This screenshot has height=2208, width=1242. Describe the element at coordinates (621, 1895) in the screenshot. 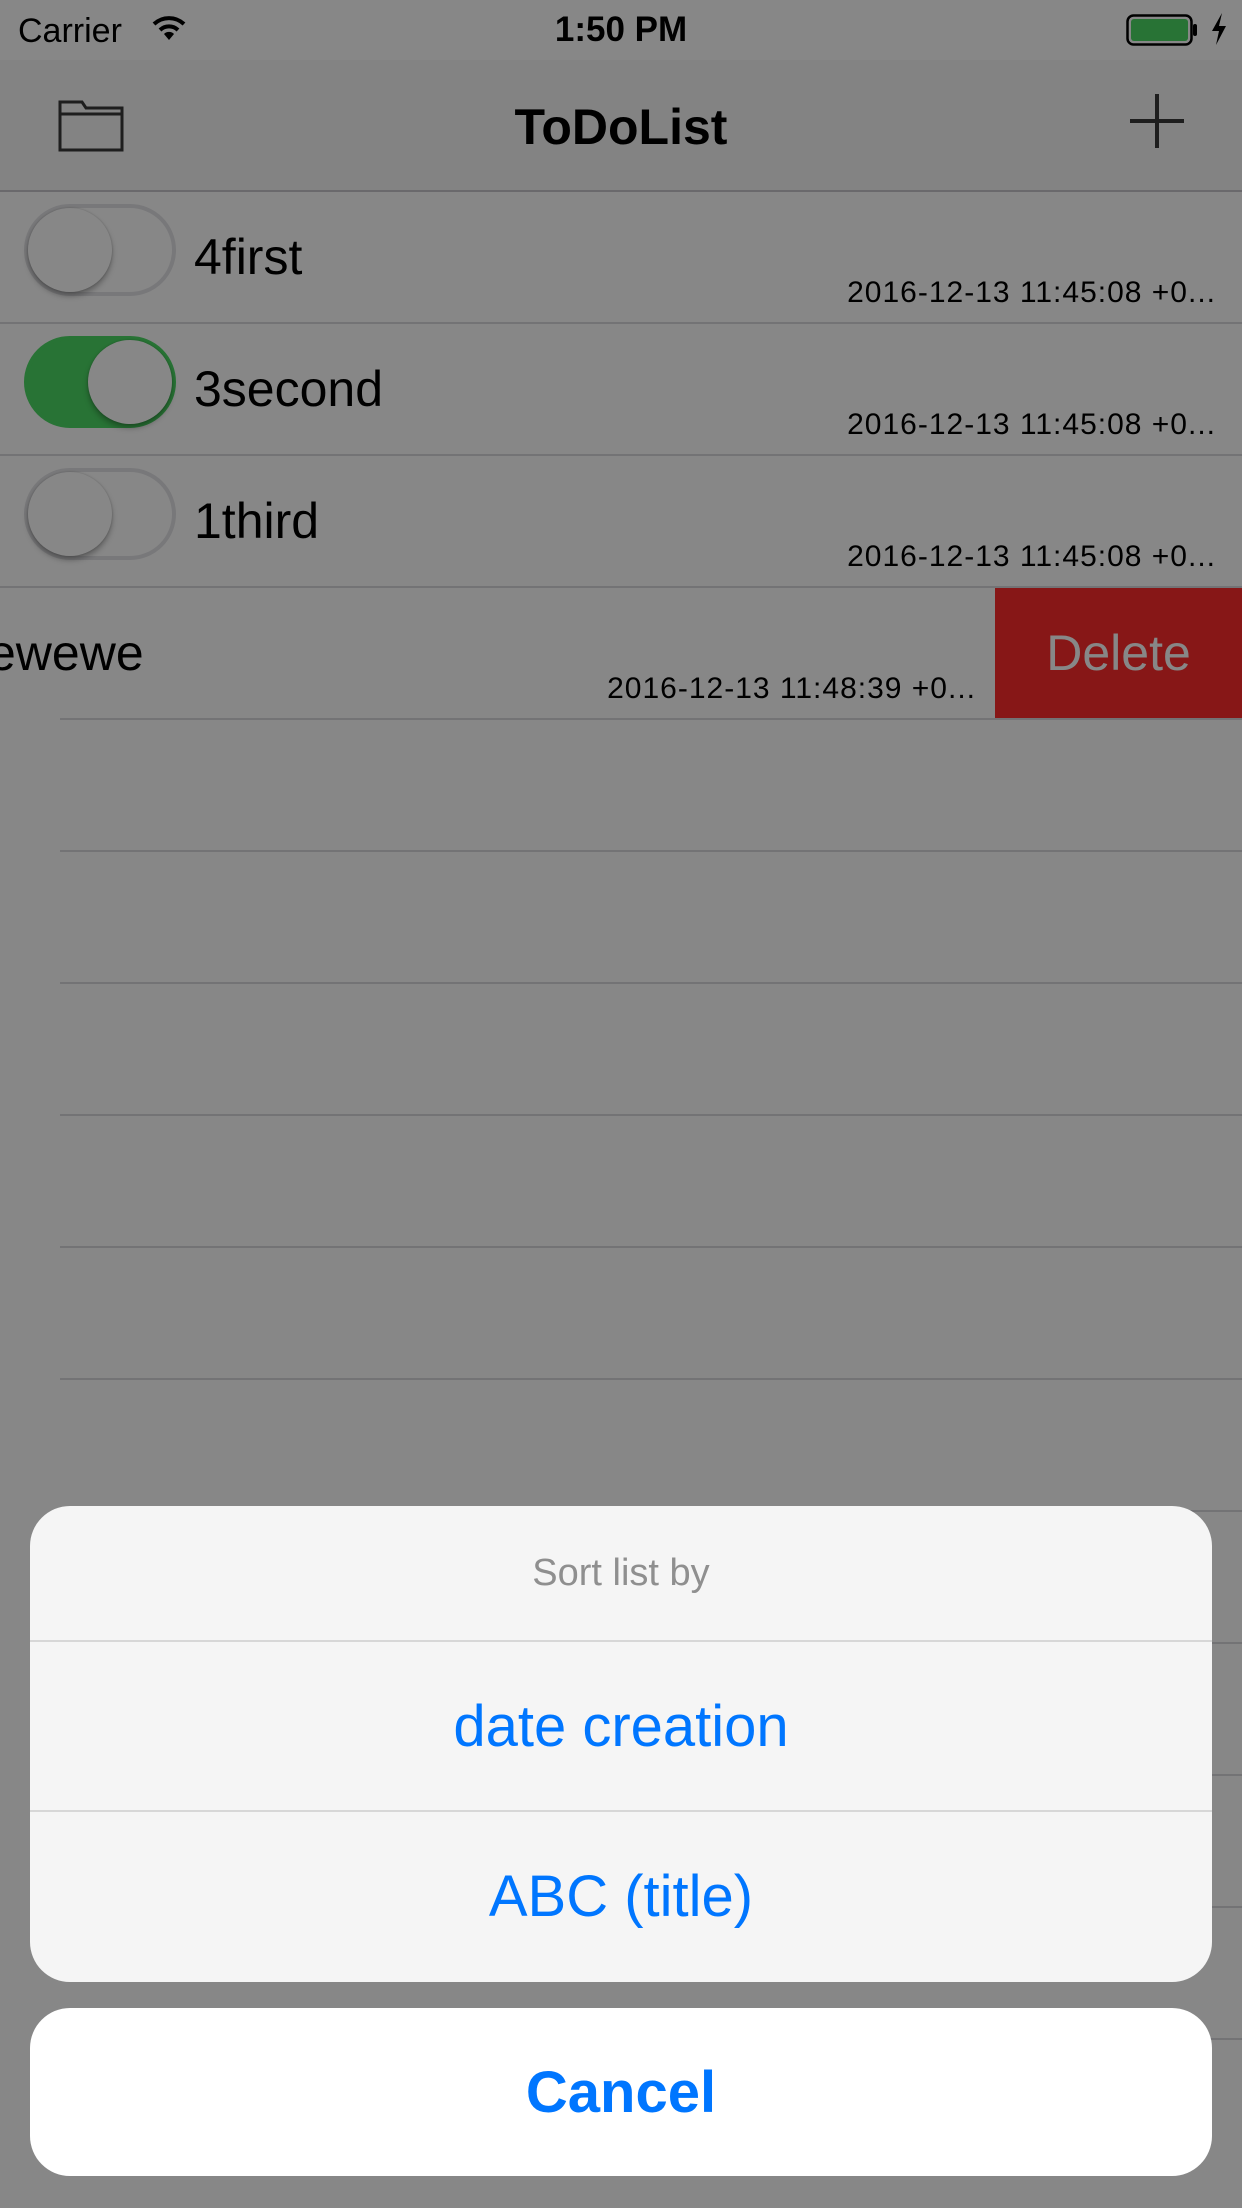

I see `sort-by-title-button: ABC (title)` at that location.